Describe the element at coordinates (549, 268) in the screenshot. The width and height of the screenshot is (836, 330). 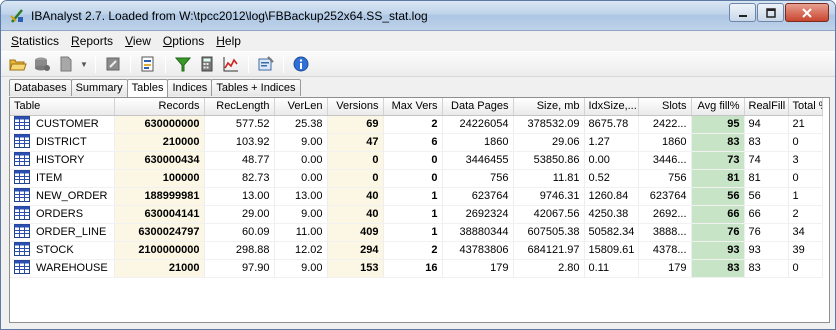
I see `cell-size: 2.80` at that location.